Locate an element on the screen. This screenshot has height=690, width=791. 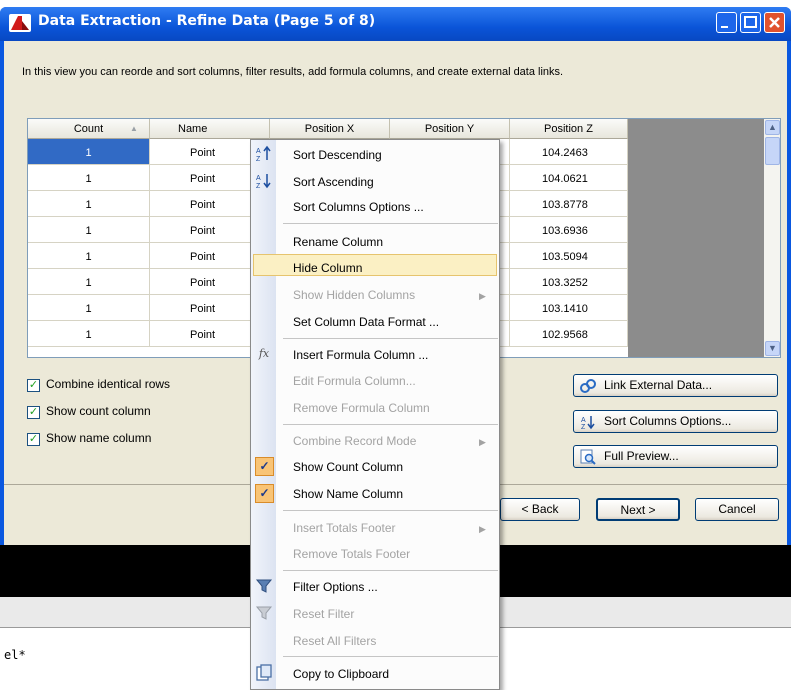
show-count-column-checkbox: ✓ is located at coordinates (33, 412).